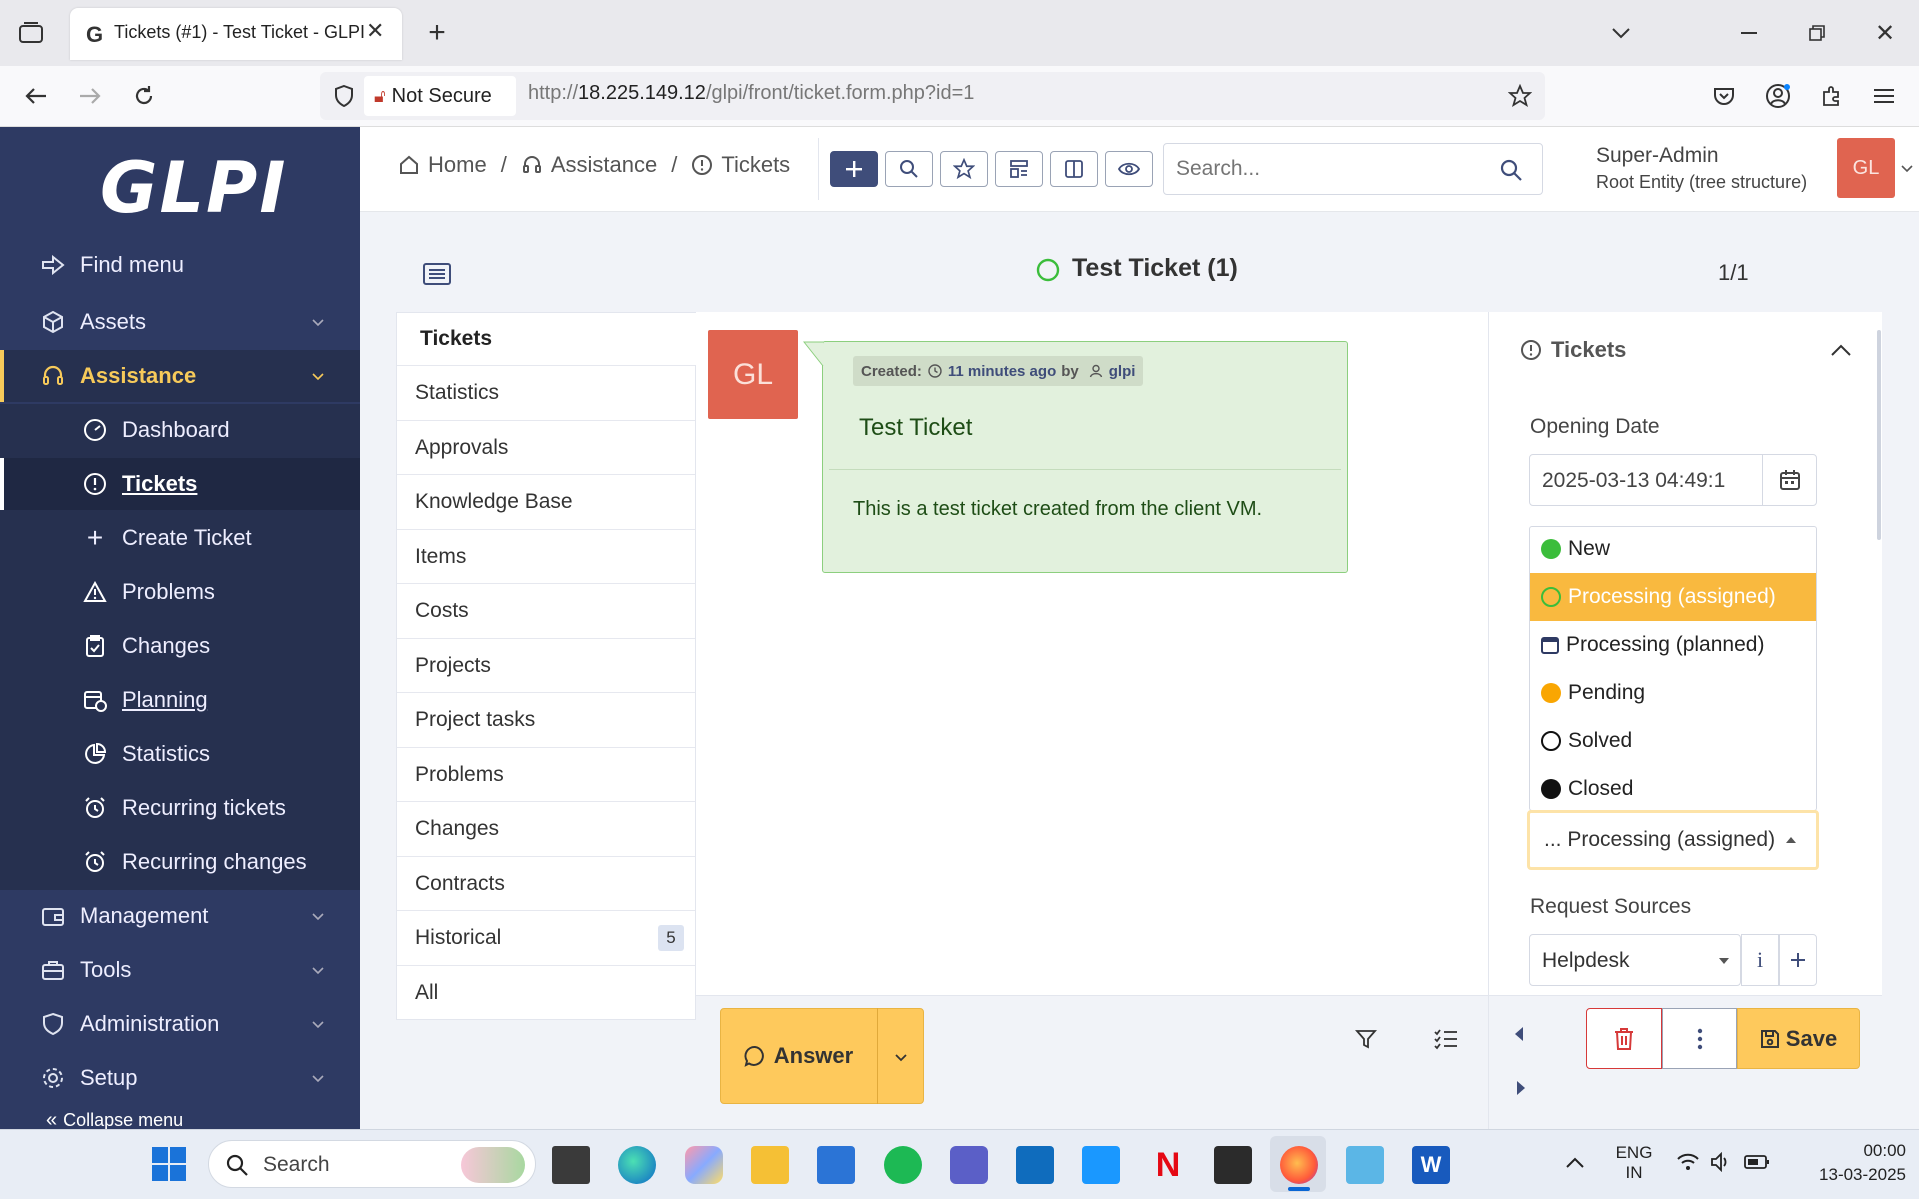 The image size is (1919, 1199). I want to click on breadcrumb-assistance: Assistance, so click(604, 165).